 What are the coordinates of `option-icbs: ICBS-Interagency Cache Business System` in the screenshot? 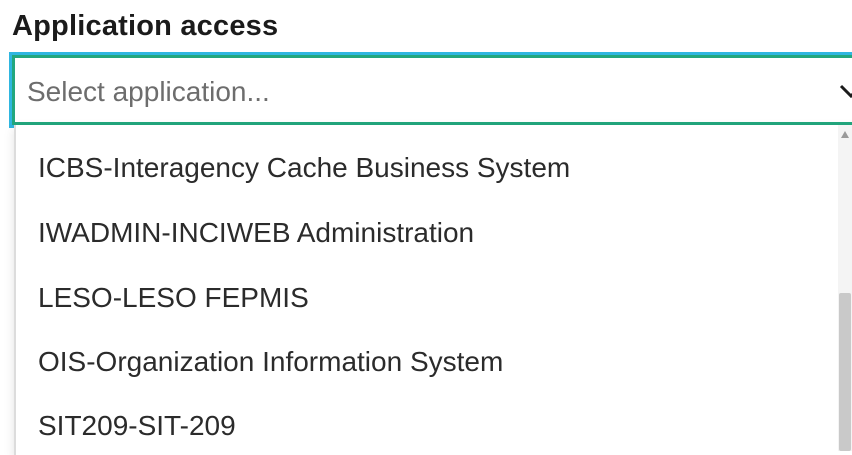 It's located at (304, 168).